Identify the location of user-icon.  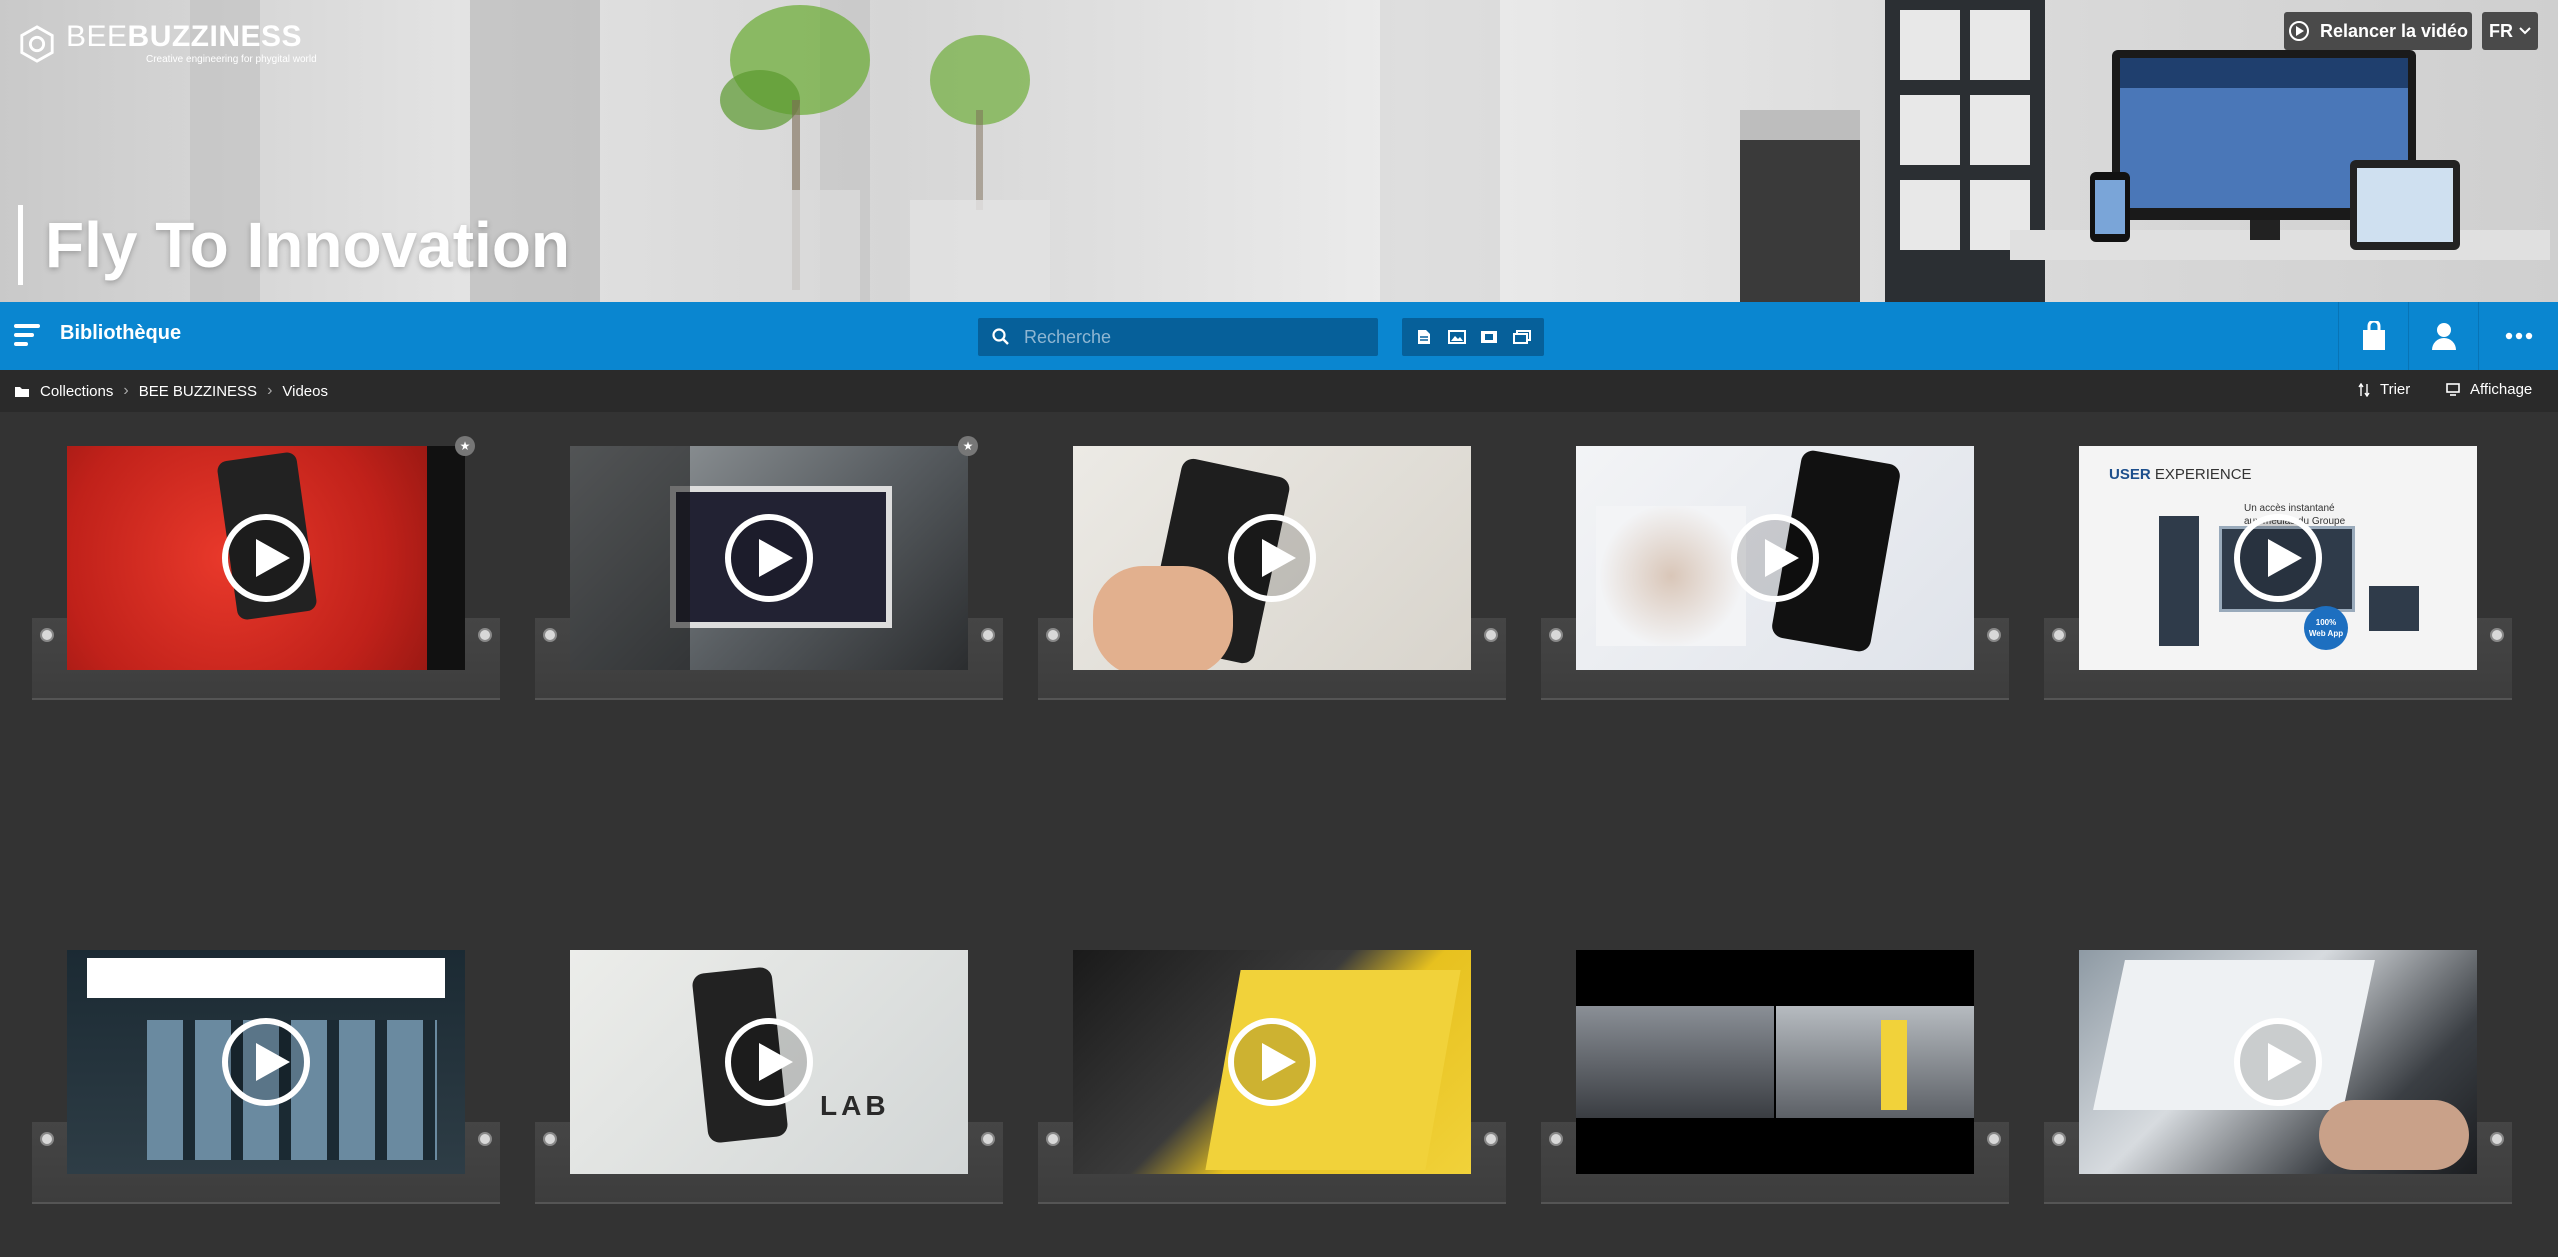
(2444, 336).